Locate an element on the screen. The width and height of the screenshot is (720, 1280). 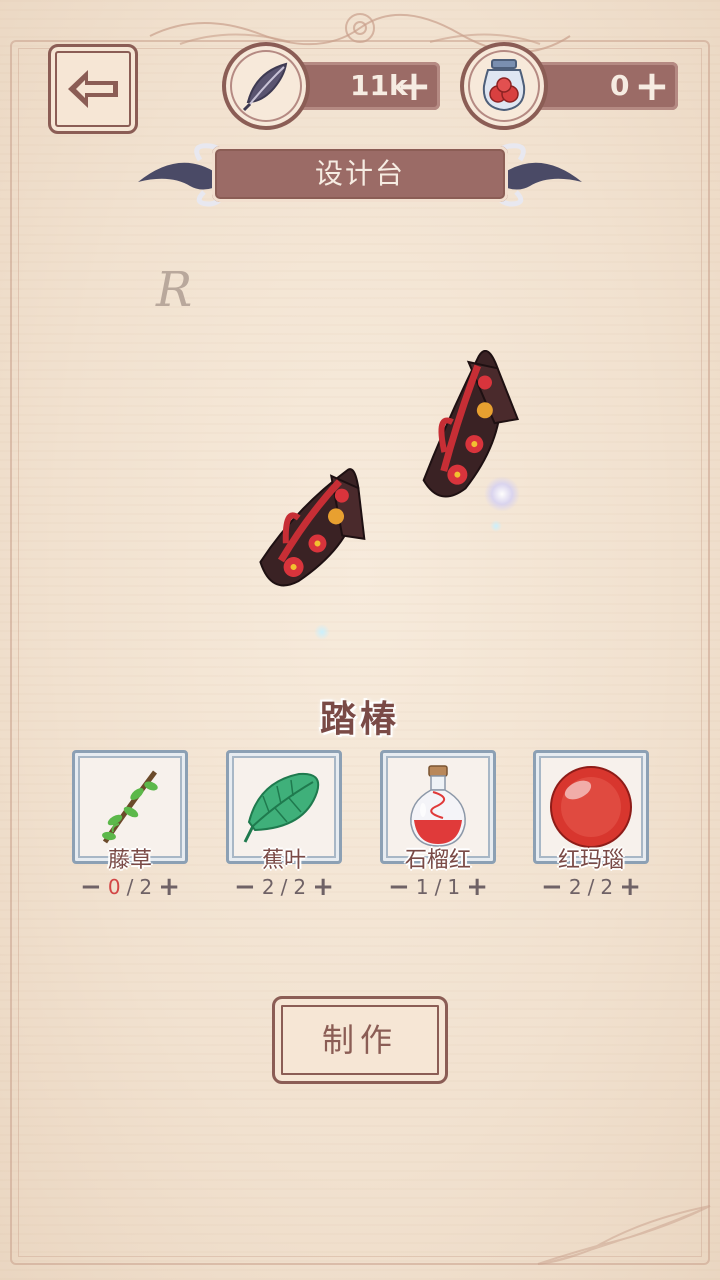
material-count: − 1 / 1 + is located at coordinates (438, 887).